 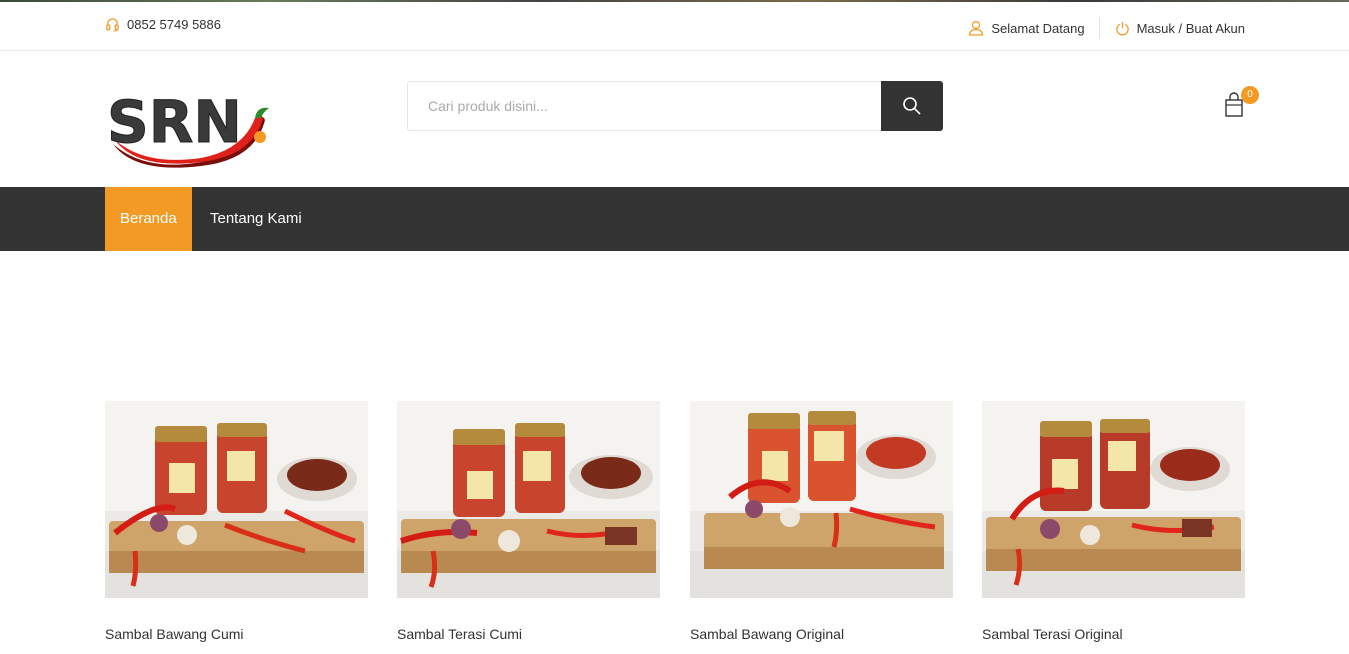 I want to click on phone-number: 0852 5749 5886, so click(x=174, y=24).